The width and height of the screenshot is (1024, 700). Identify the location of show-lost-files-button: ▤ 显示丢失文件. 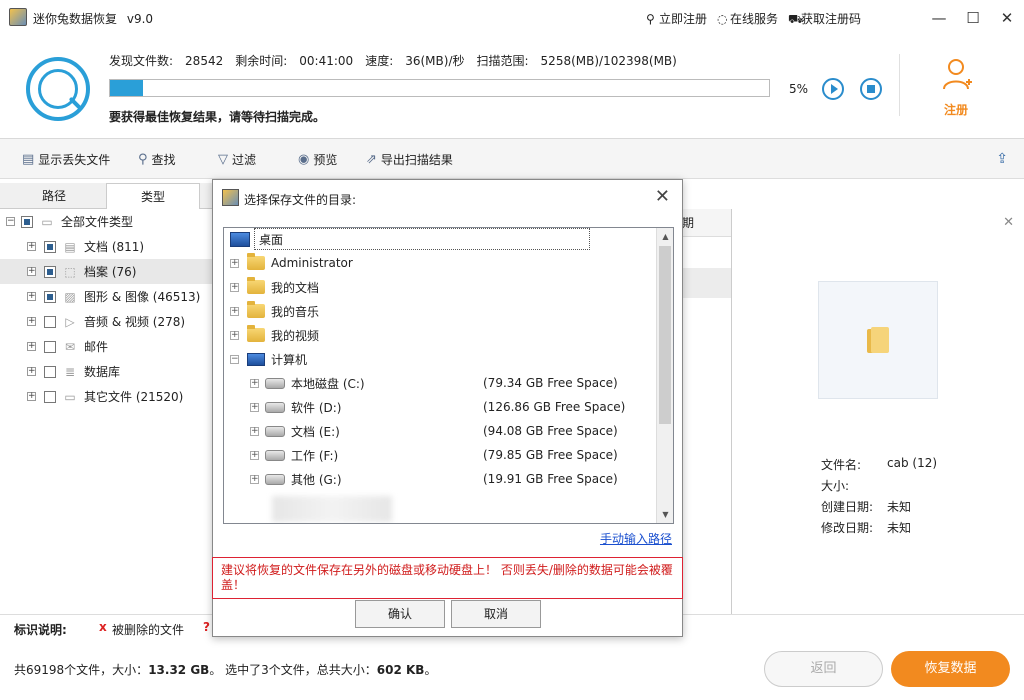
(66, 159).